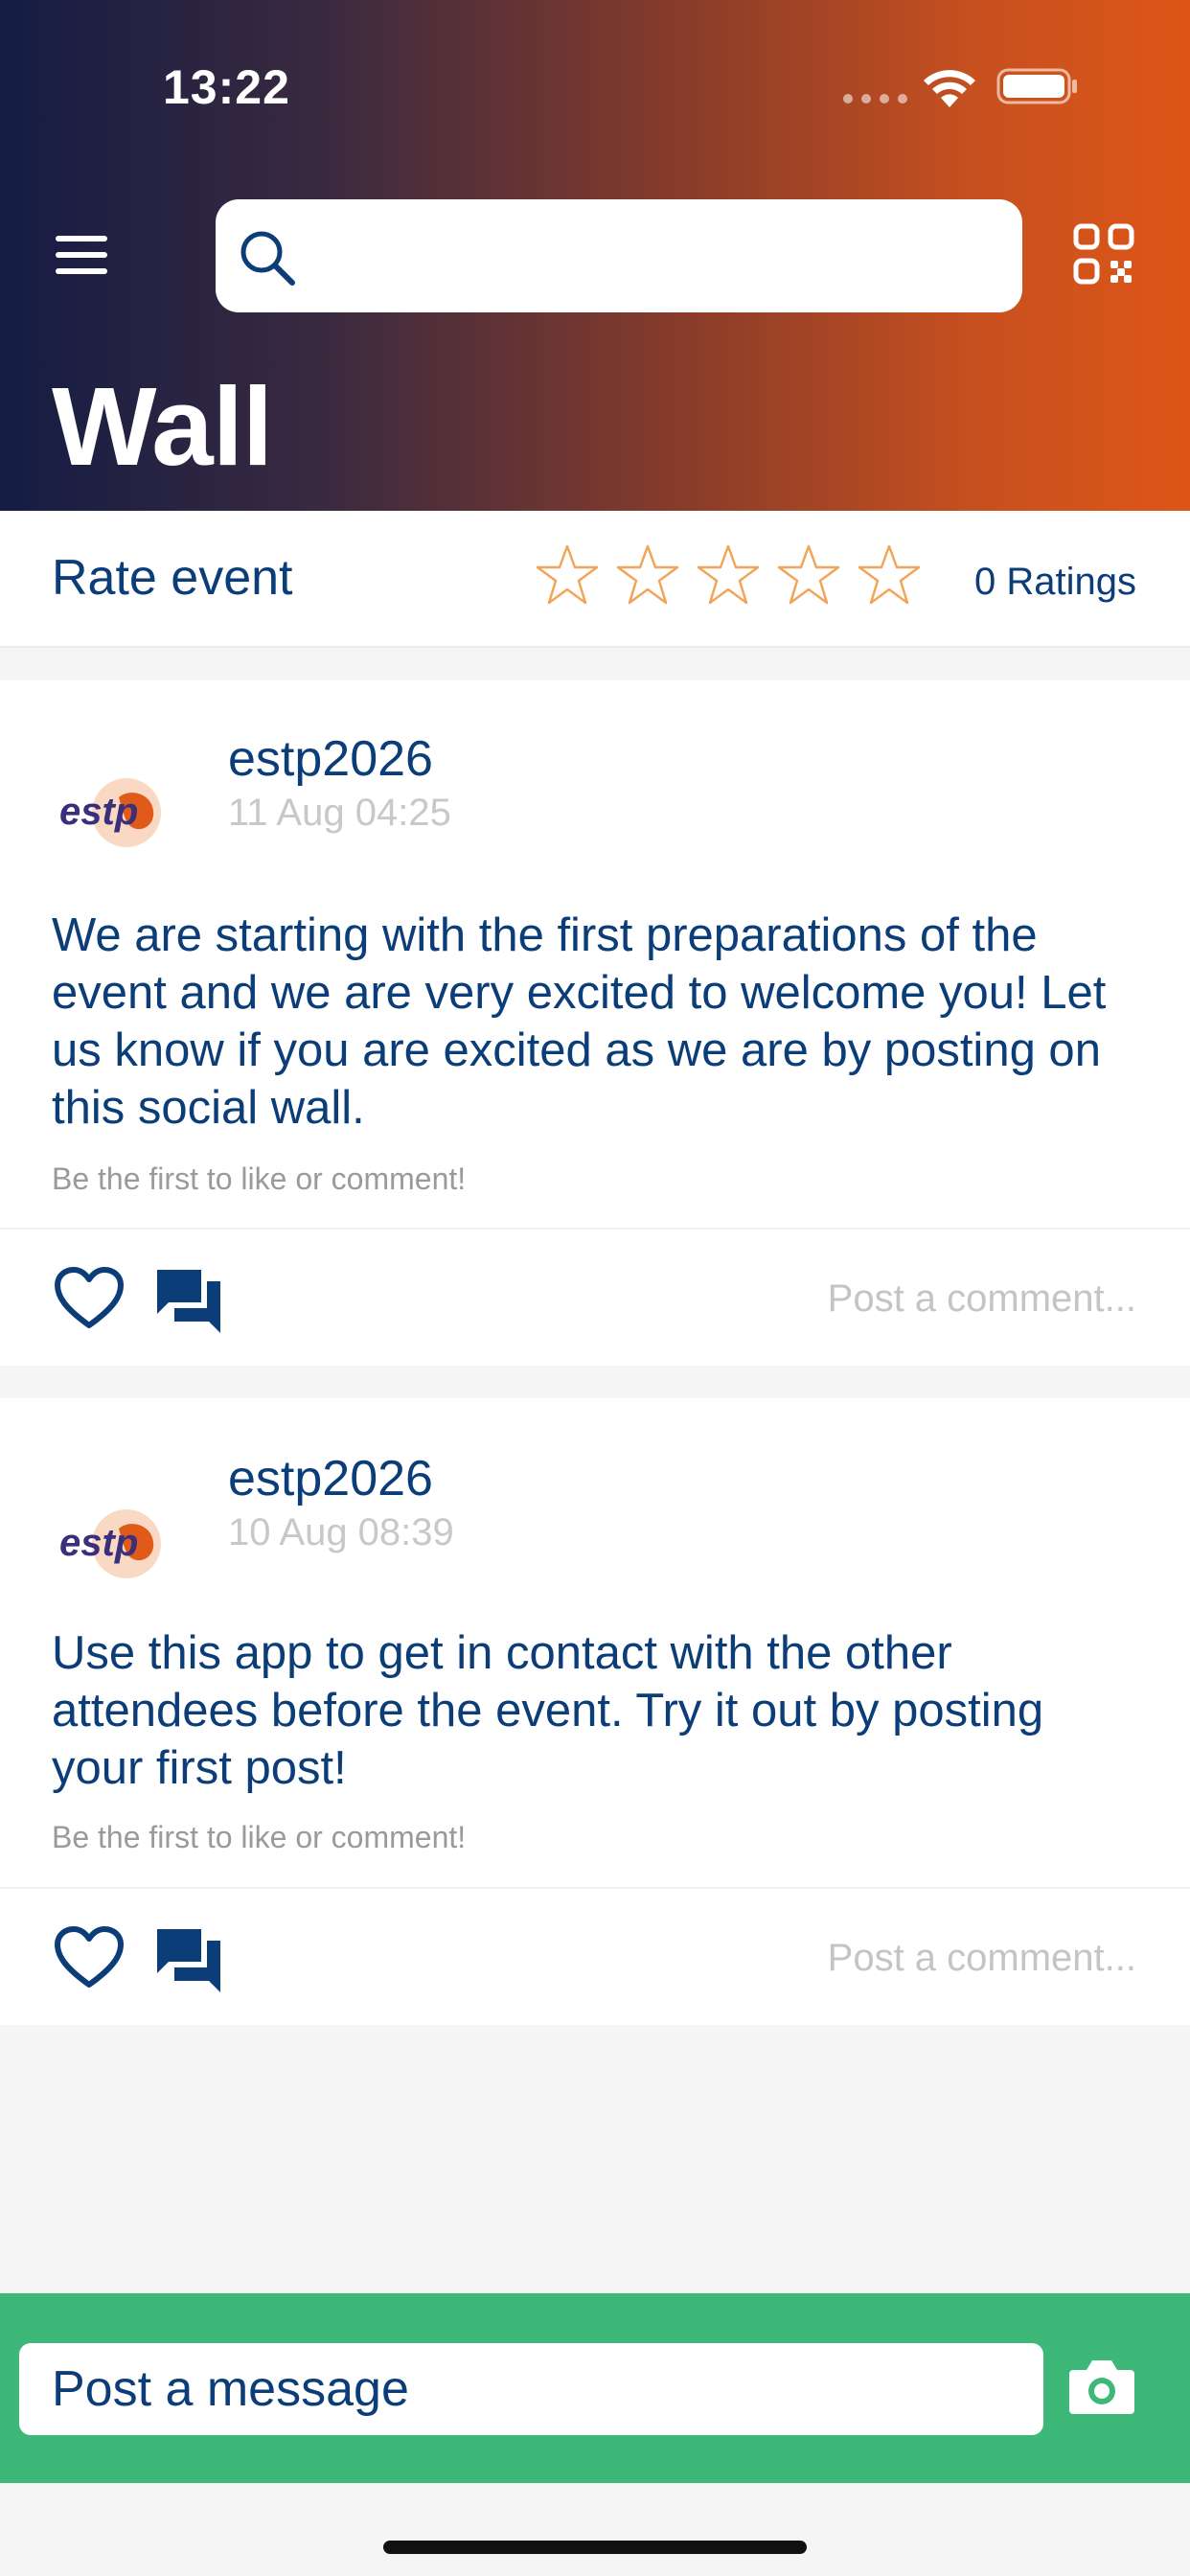 This screenshot has height=2576, width=1190. I want to click on rate-event-bar: Rate event 0 Ratings, so click(595, 579).